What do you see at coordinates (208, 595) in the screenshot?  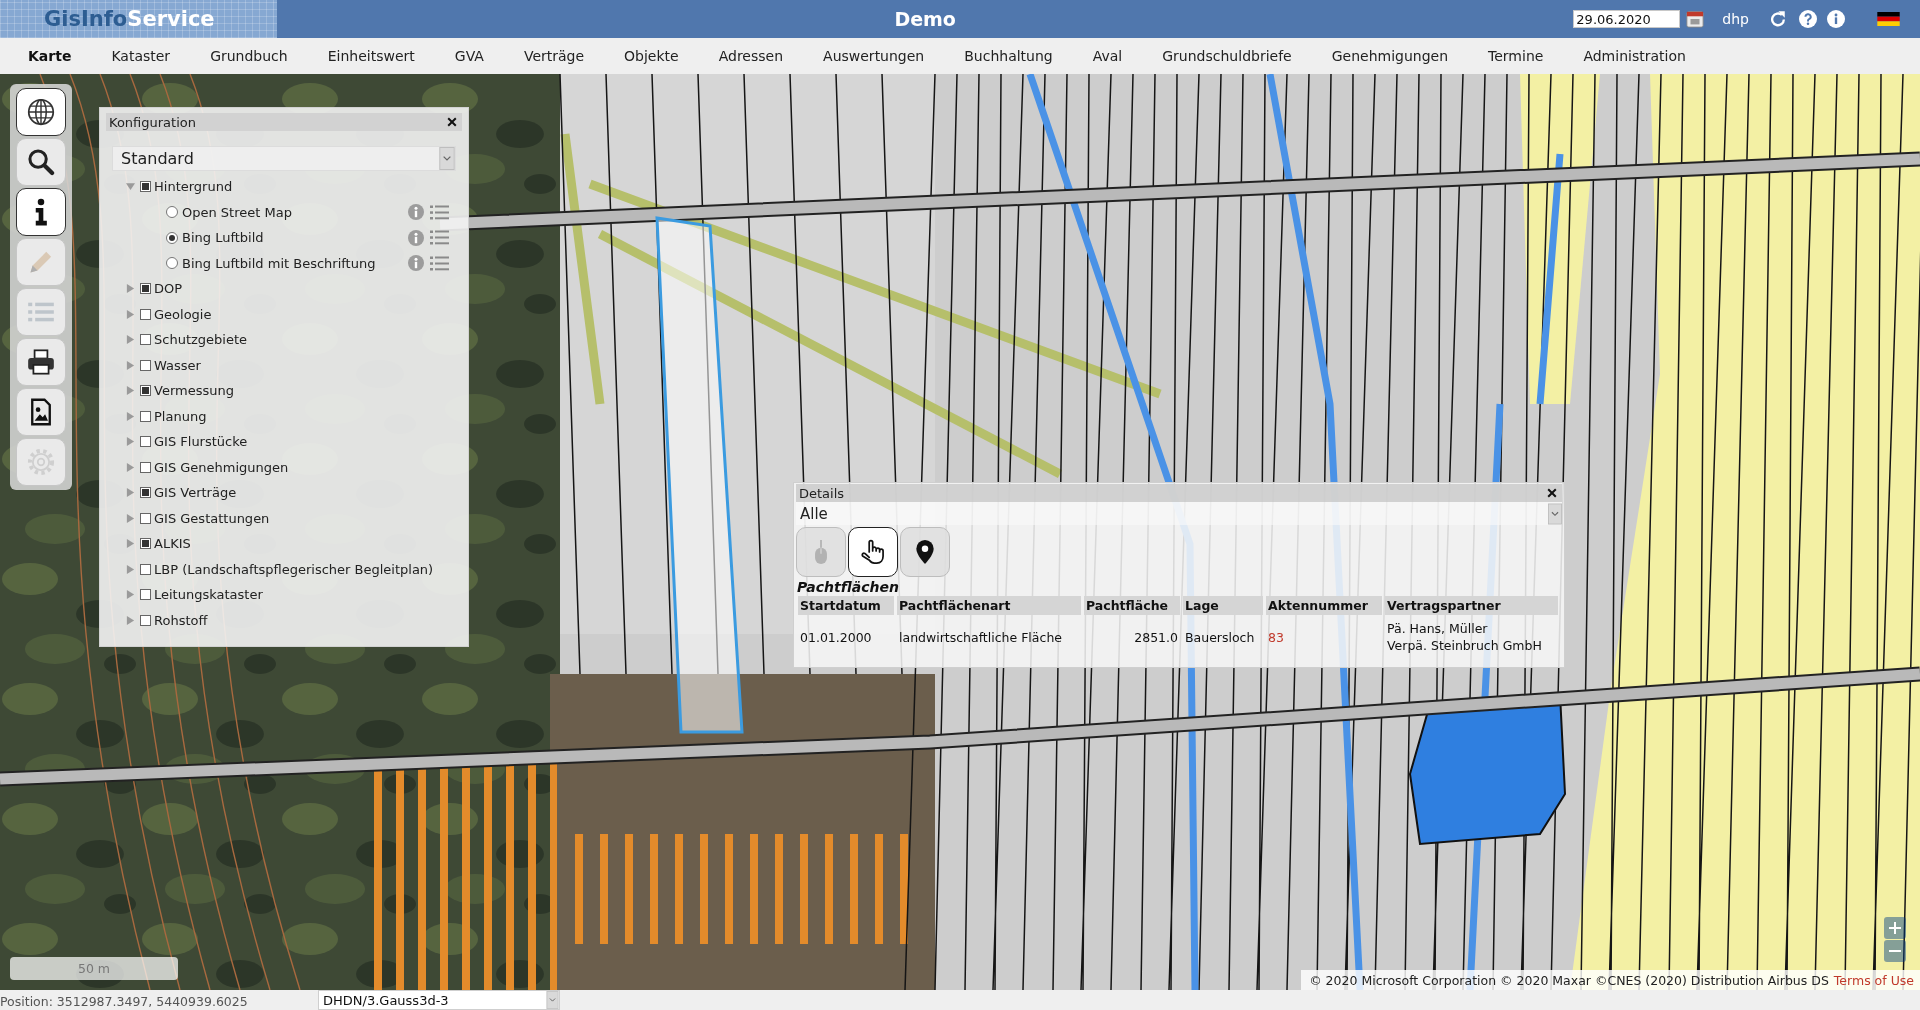 I see `layer-label: Leitungskataster` at bounding box center [208, 595].